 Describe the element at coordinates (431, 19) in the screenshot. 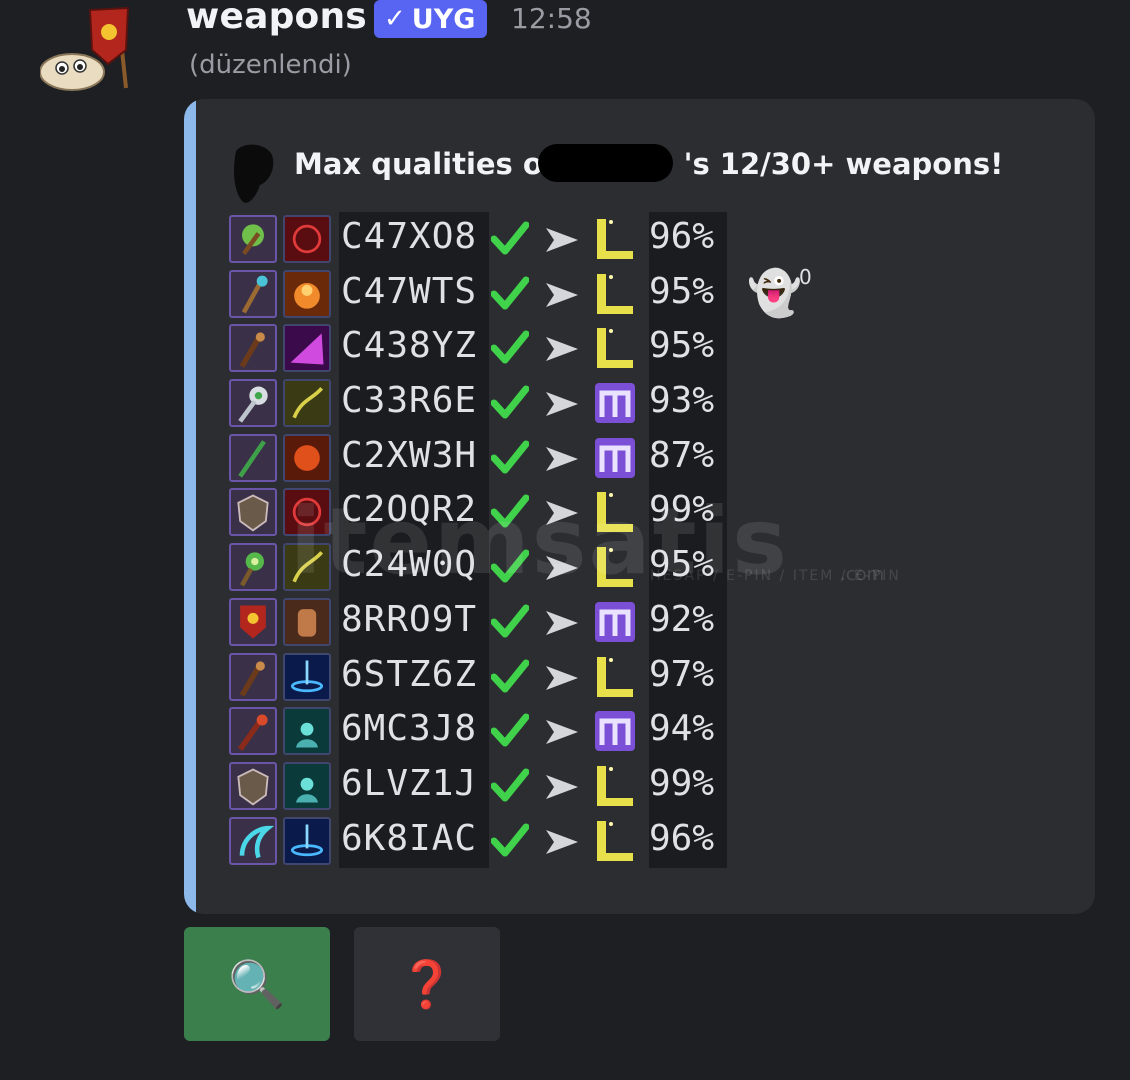

I see `app-tag: ✓ UYG` at that location.